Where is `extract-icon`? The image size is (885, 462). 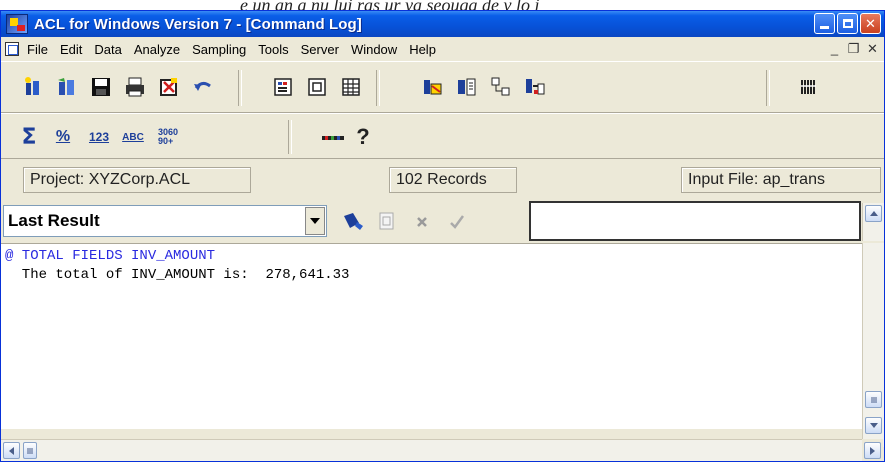 extract-icon is located at coordinates (433, 87).